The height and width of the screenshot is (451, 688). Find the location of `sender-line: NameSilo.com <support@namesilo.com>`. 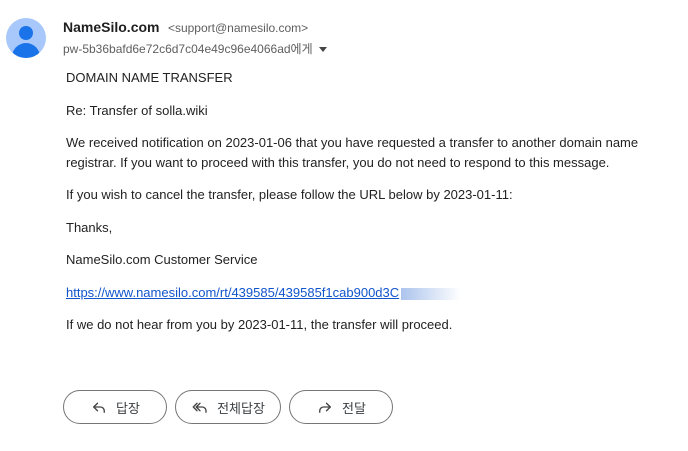

sender-line: NameSilo.com <support@namesilo.com> is located at coordinates (185, 28).